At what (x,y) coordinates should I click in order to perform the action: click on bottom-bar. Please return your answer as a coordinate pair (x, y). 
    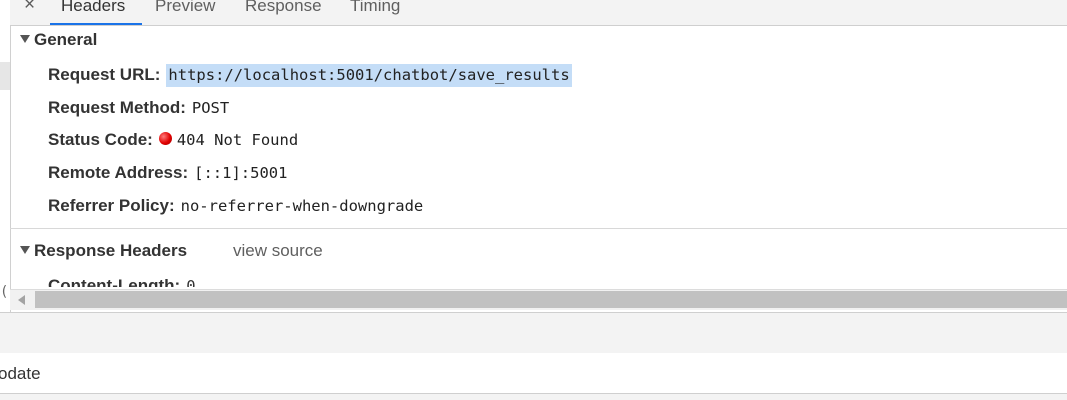
    Looking at the image, I should click on (533, 373).